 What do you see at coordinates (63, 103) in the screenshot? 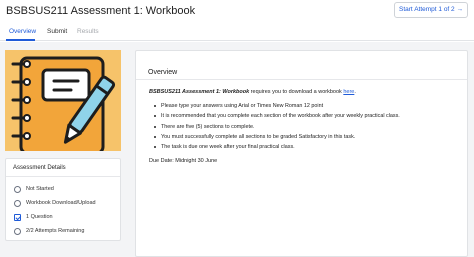
I see `notebook-pen-icon` at bounding box center [63, 103].